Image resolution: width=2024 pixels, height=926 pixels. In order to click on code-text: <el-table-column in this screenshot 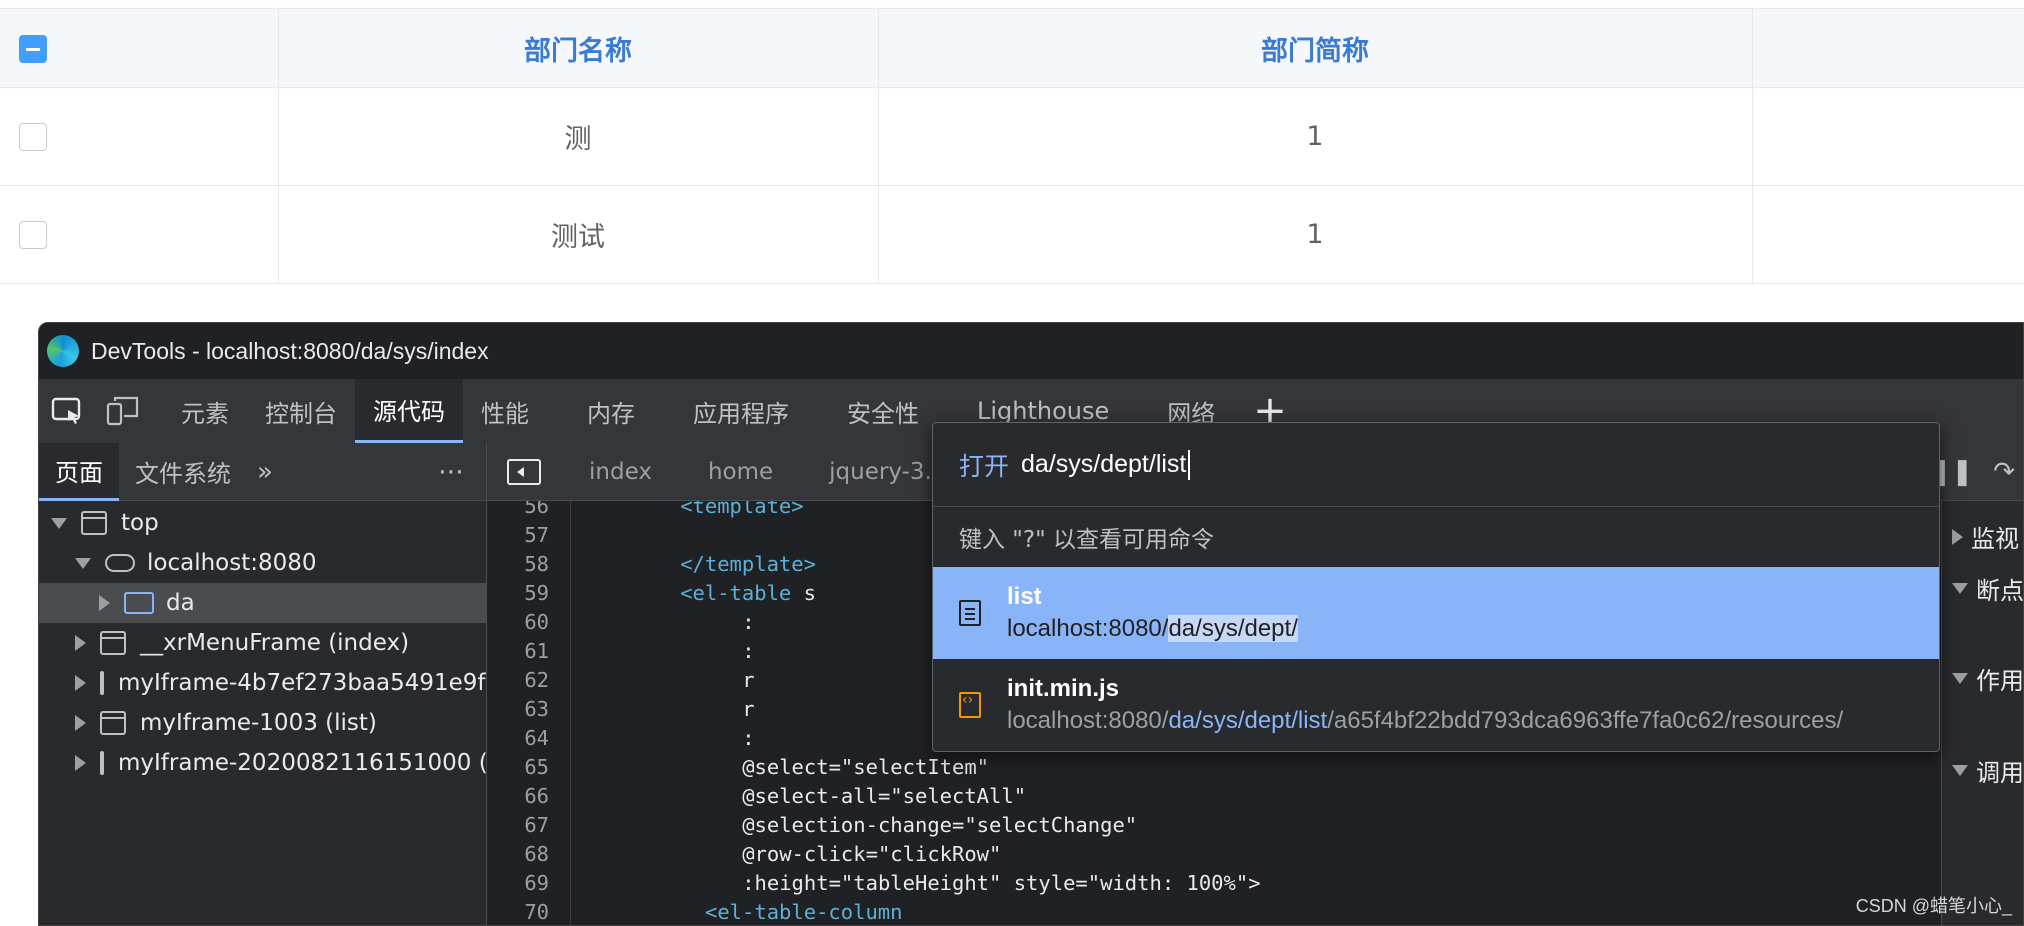, I will do `click(804, 911)`.